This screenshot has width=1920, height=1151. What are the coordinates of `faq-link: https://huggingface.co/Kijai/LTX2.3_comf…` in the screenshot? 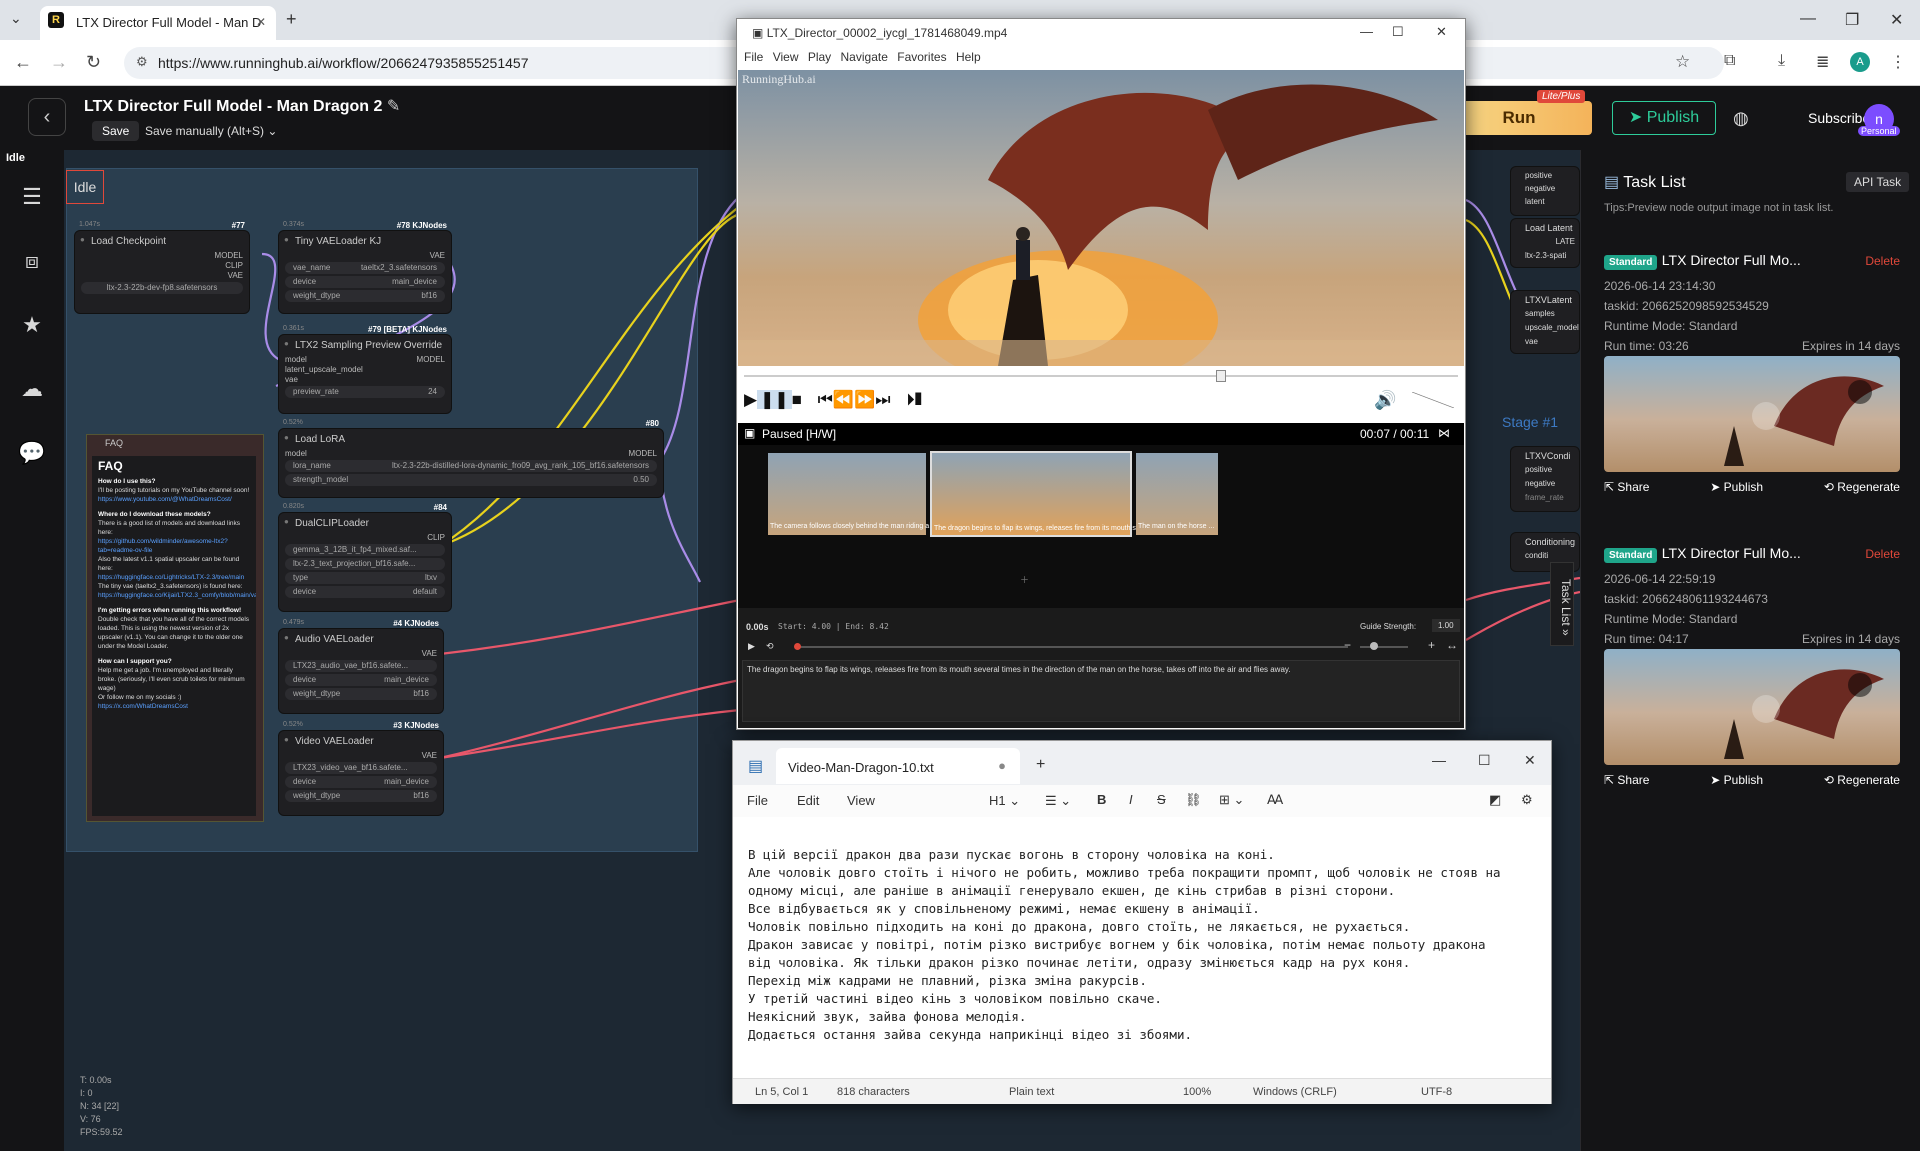 It's located at (177, 595).